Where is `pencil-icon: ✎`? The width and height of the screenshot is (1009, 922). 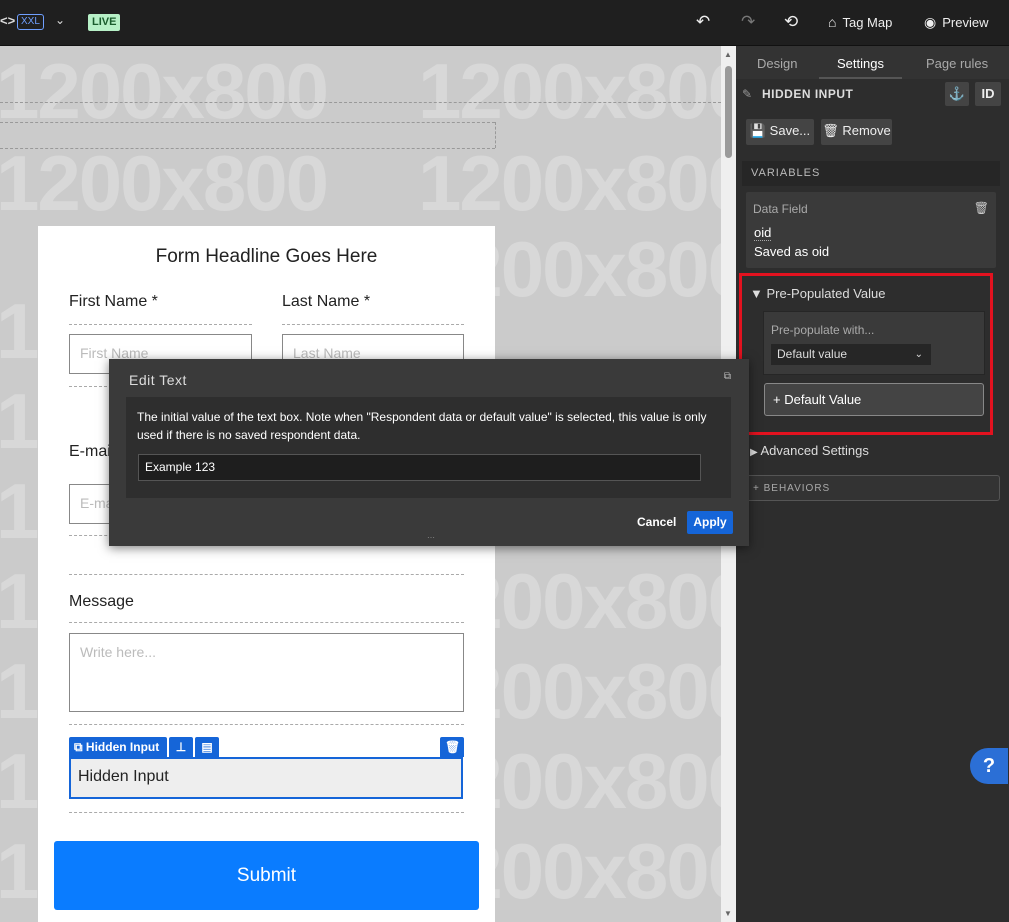
pencil-icon: ✎ is located at coordinates (747, 94).